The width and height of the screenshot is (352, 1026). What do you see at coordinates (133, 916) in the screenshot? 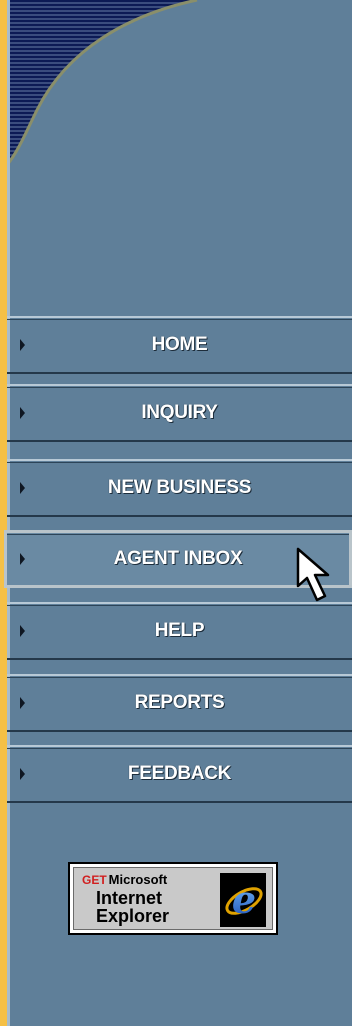
I see `badge-explorer-label: Explorer` at bounding box center [133, 916].